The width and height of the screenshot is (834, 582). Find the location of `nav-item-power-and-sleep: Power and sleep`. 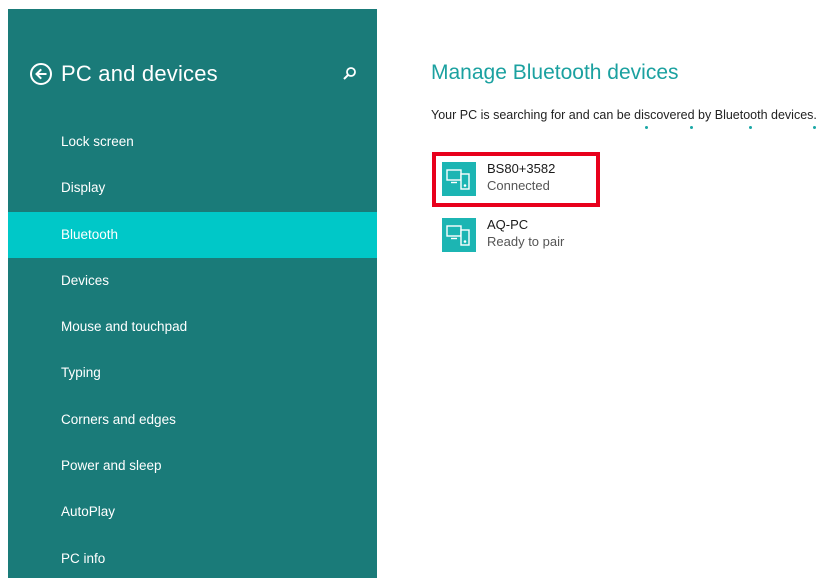

nav-item-power-and-sleep: Power and sleep is located at coordinates (192, 466).